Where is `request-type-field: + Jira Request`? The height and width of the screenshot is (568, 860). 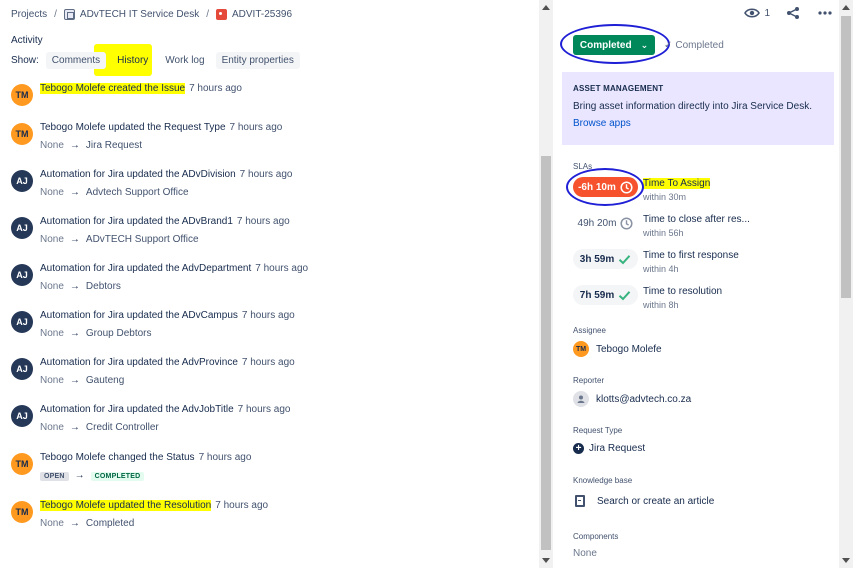
request-type-field: + Jira Request is located at coordinates (609, 448).